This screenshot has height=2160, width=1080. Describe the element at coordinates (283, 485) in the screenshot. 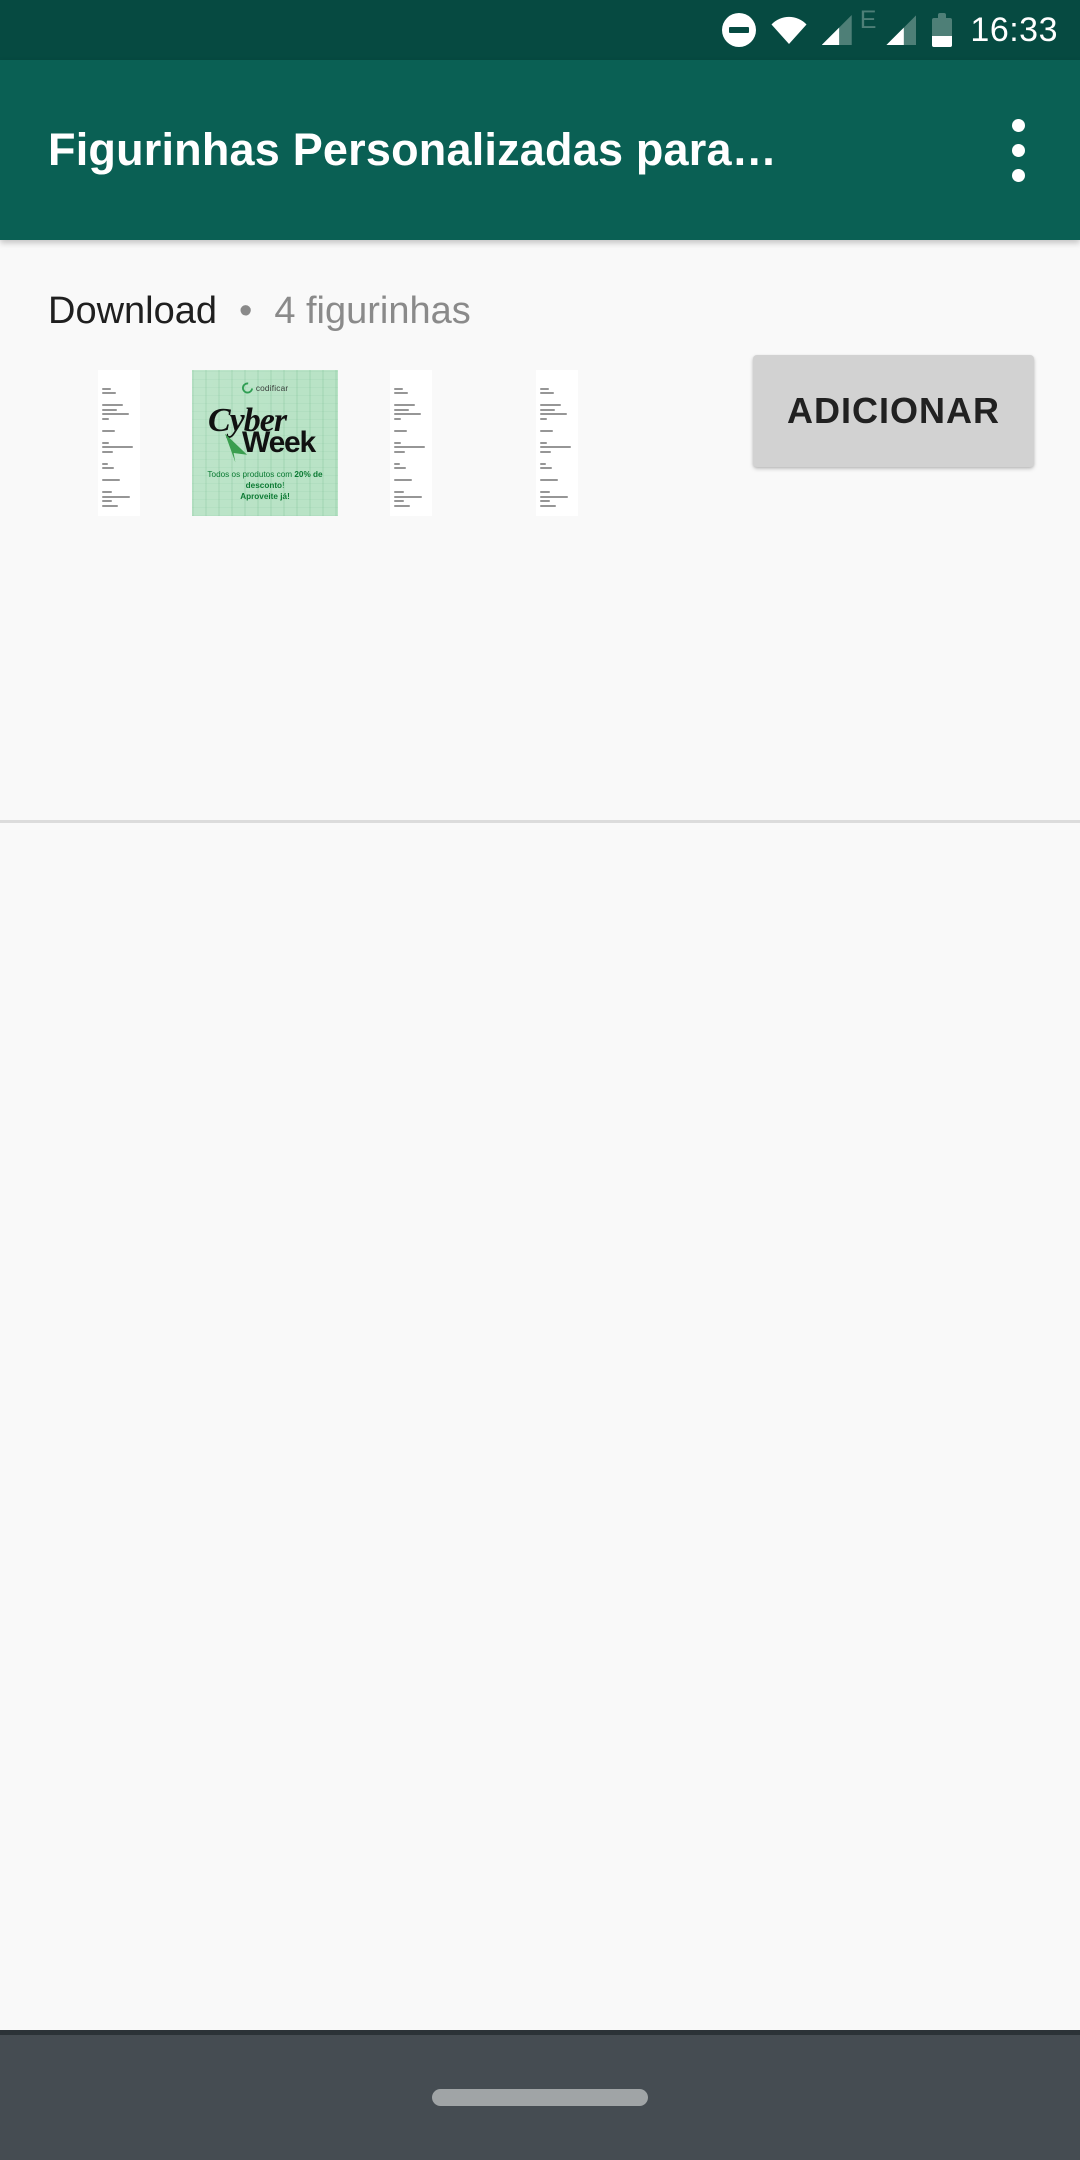

I see `promo-suffix: !` at that location.